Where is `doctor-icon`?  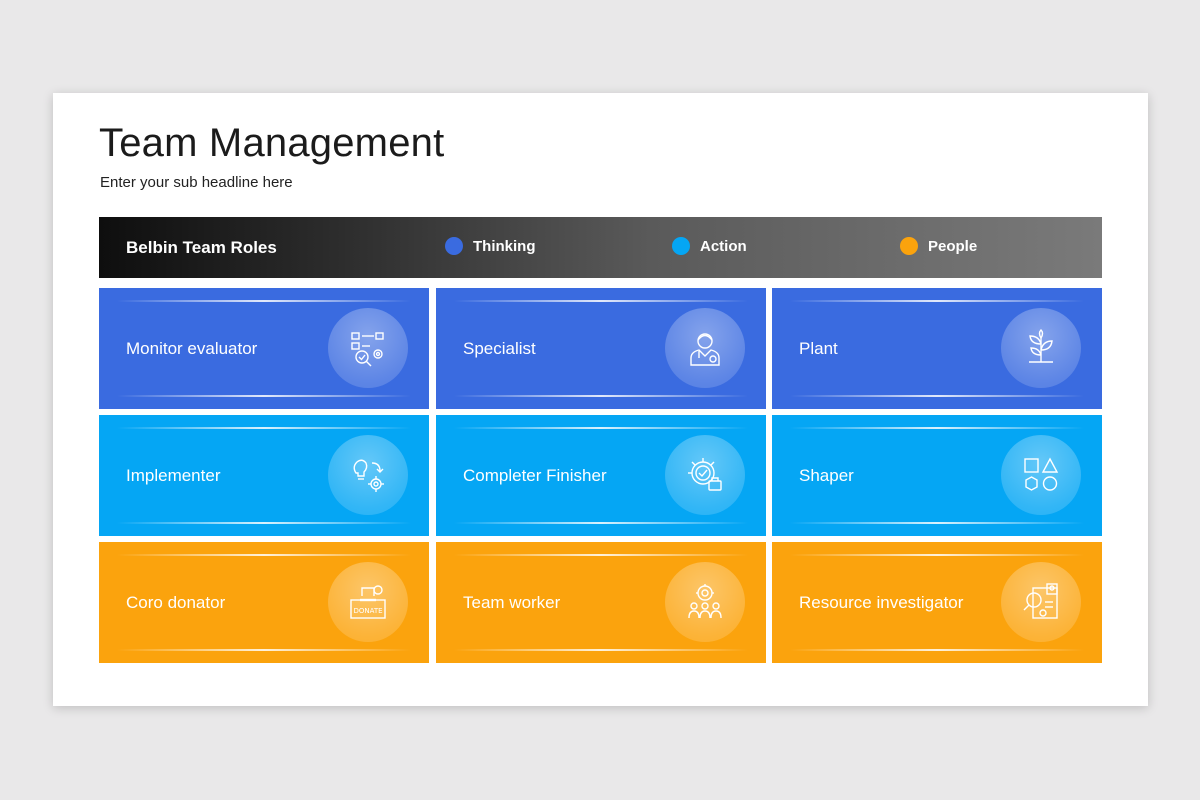 doctor-icon is located at coordinates (705, 349).